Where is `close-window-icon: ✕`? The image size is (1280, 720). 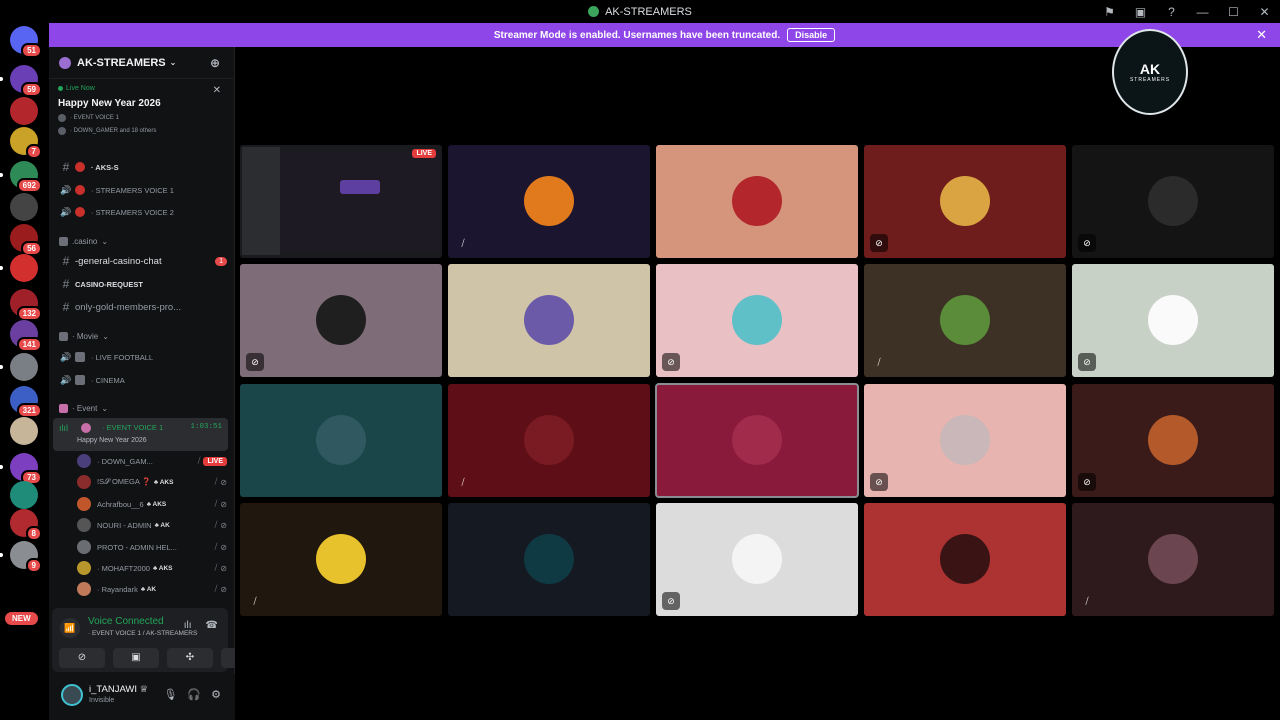
close-window-icon: ✕ is located at coordinates (1264, 12).